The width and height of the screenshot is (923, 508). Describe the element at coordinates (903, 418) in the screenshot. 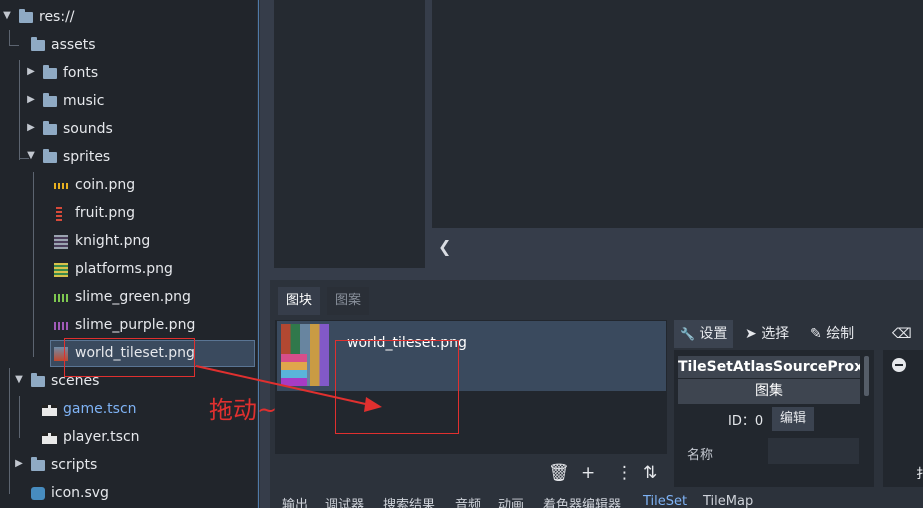

I see `atlas-preview-panel: 扌` at that location.